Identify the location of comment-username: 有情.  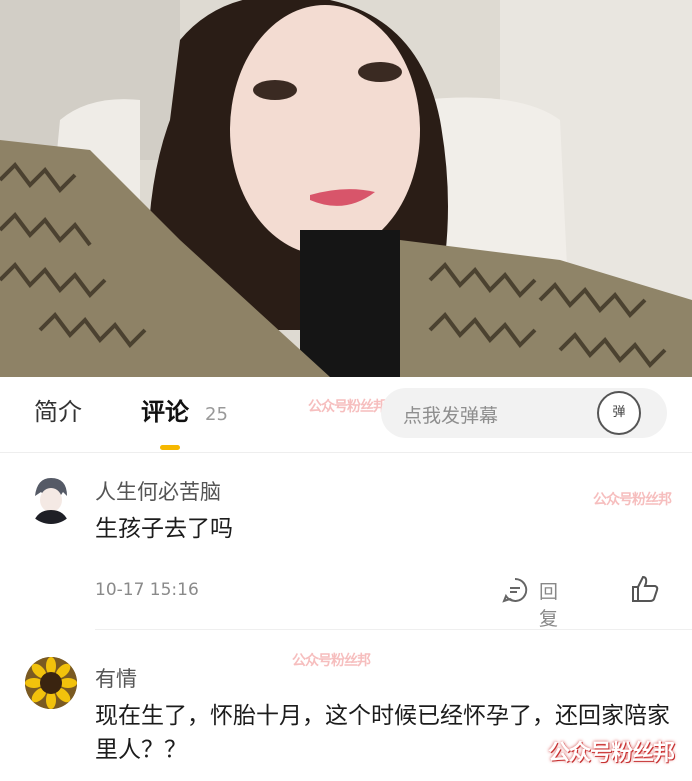
(116, 678).